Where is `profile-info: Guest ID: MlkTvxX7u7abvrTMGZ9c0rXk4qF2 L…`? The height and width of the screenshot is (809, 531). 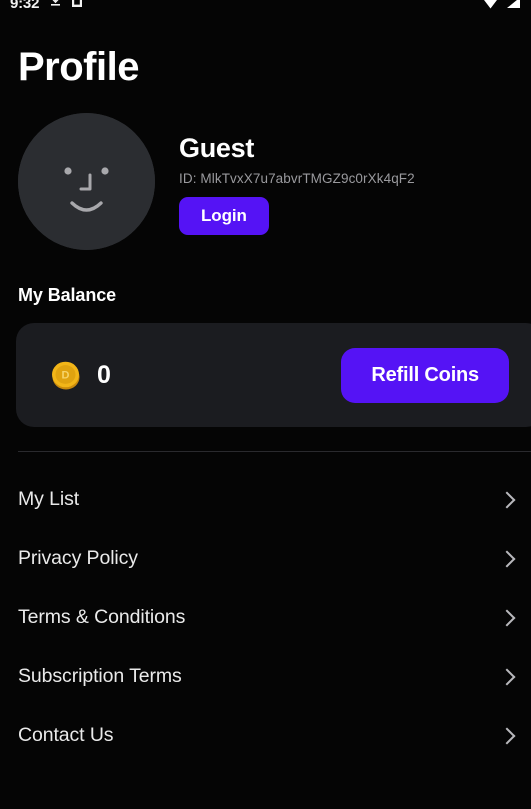
profile-info: Guest ID: MlkTvxX7u7abvrTMGZ9c0rXk4qF2 L… is located at coordinates (297, 174).